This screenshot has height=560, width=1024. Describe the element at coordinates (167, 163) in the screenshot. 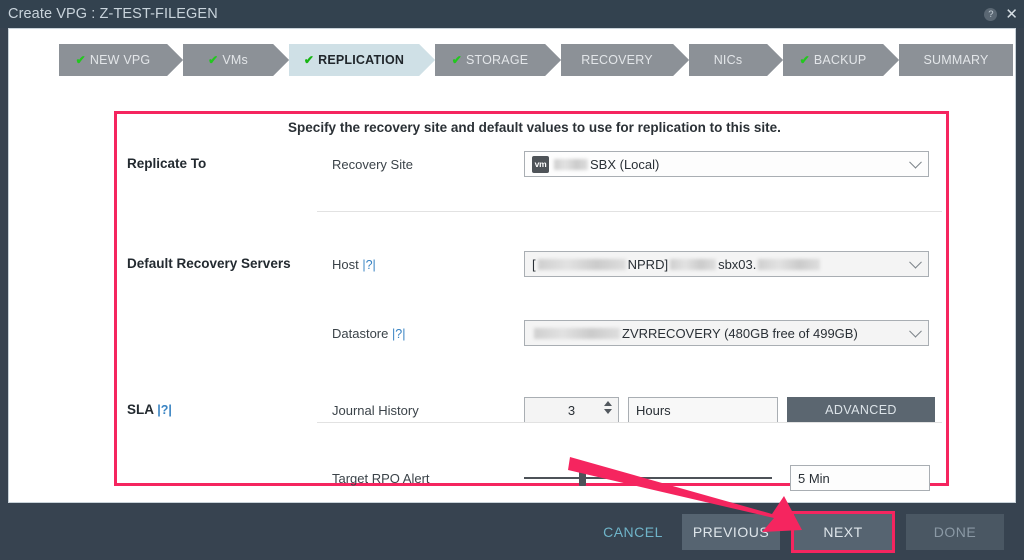

I see `section-label-replicate-to: Replicate To` at that location.